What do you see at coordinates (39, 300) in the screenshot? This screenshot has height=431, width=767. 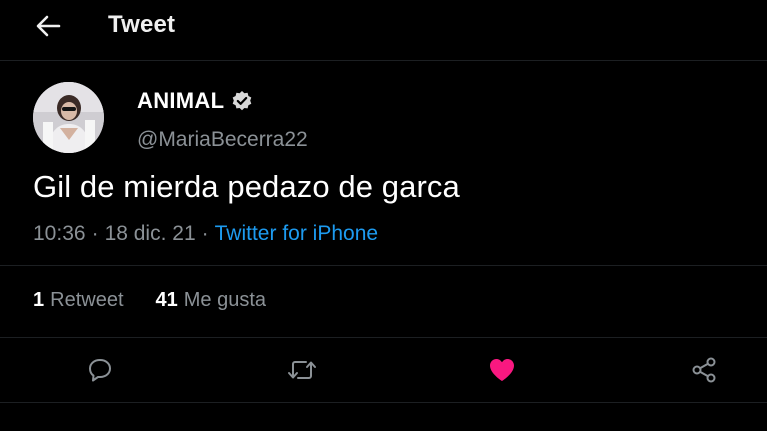 I see `retweets-count: 1` at bounding box center [39, 300].